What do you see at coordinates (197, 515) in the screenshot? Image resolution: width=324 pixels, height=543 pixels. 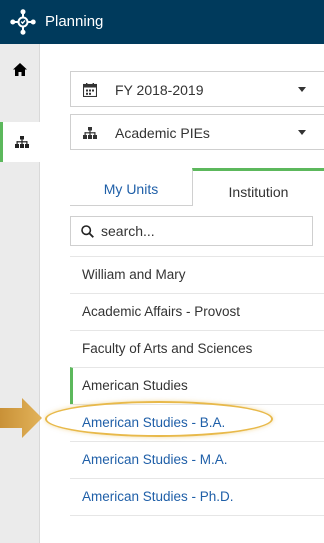 I see `list-bottom-divider` at bounding box center [197, 515].